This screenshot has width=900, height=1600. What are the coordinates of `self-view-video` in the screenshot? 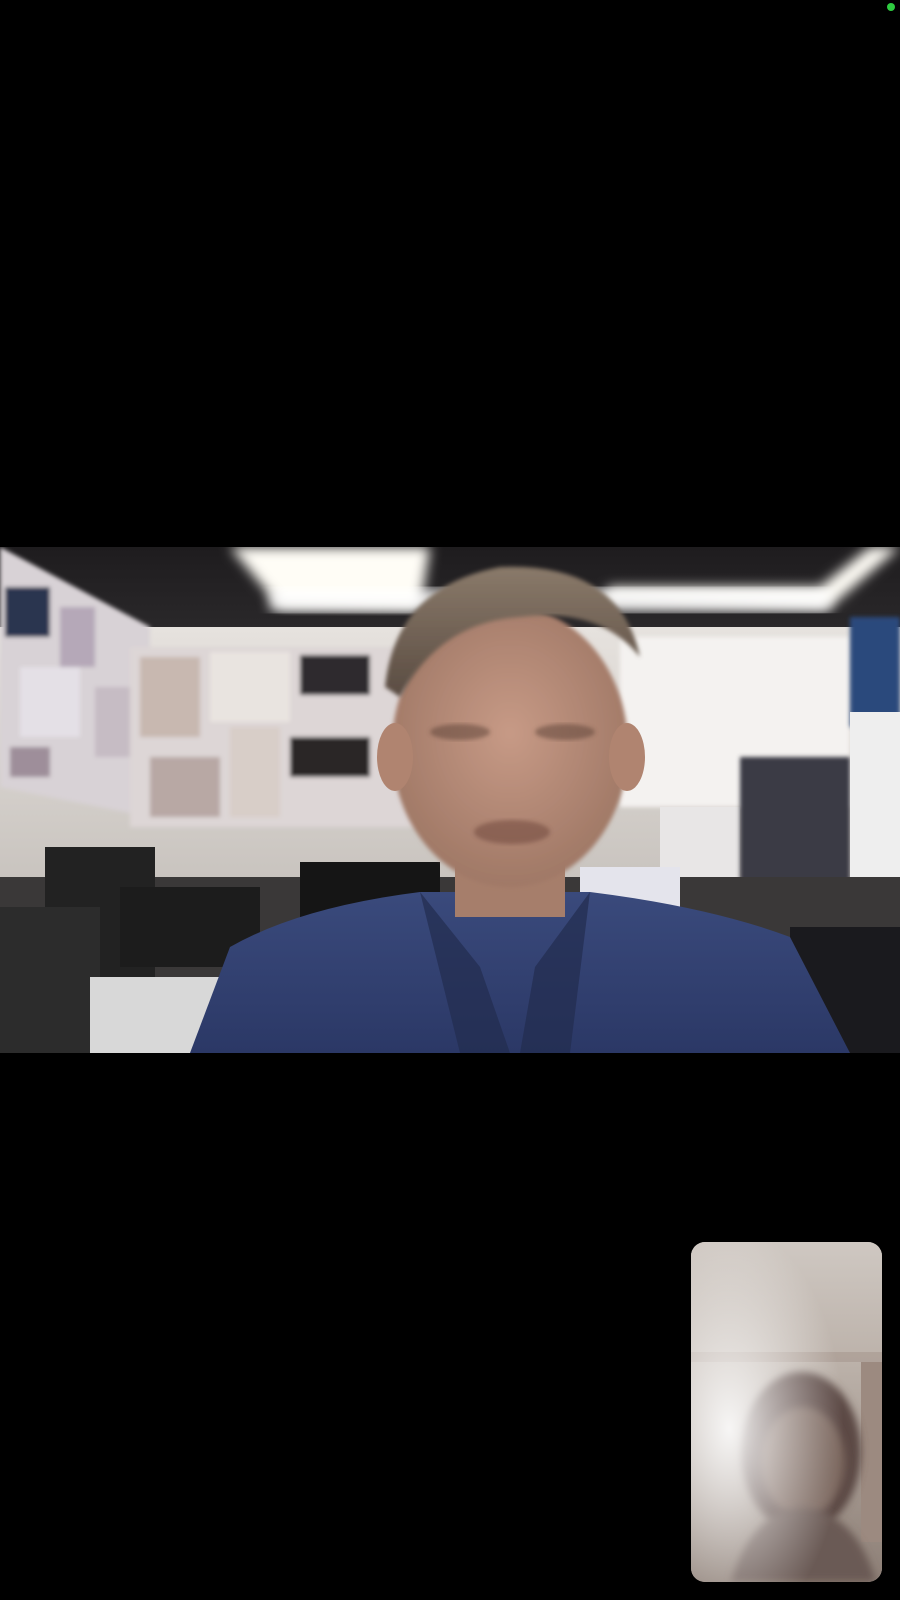 It's located at (786, 1412).